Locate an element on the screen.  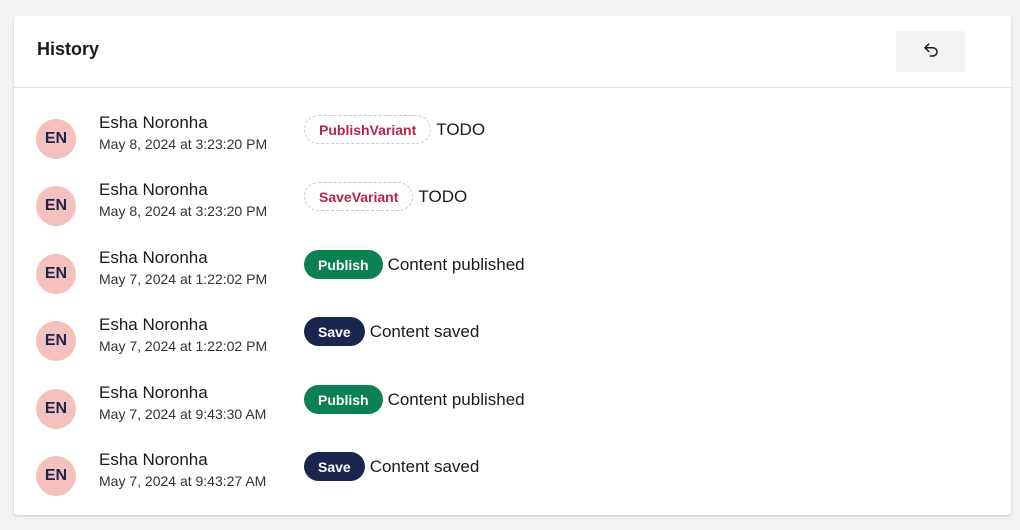
action: PublishVariant TODO is located at coordinates (394, 129).